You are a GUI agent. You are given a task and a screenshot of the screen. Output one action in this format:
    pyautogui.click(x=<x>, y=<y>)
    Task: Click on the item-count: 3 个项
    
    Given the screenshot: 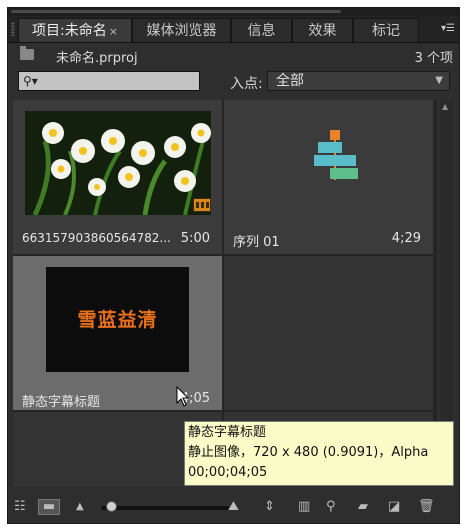 What is the action you would take?
    pyautogui.click(x=433, y=58)
    